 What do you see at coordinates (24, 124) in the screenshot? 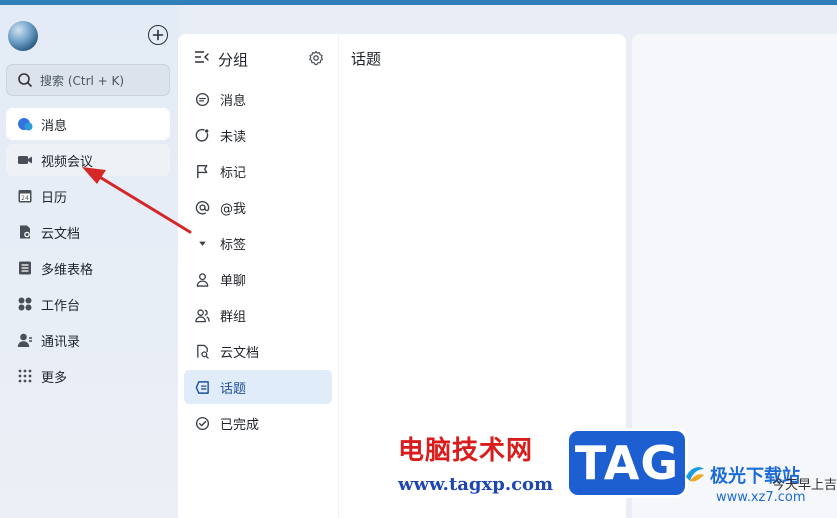
I see `message-icon` at bounding box center [24, 124].